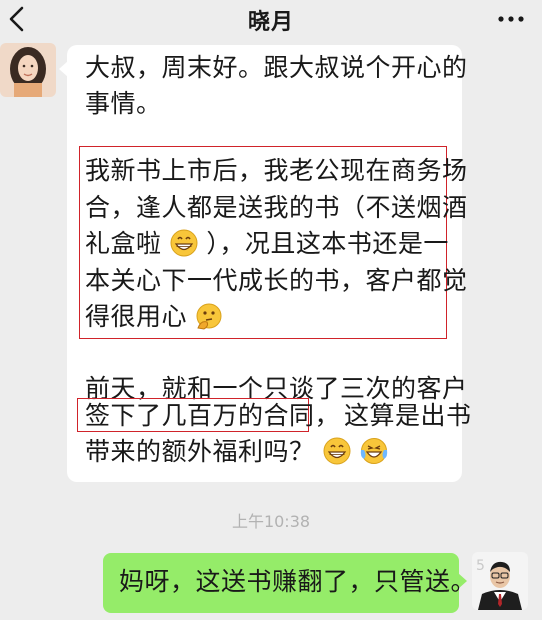 This screenshot has height=620, width=542. I want to click on message-line: 事情。, so click(123, 103).